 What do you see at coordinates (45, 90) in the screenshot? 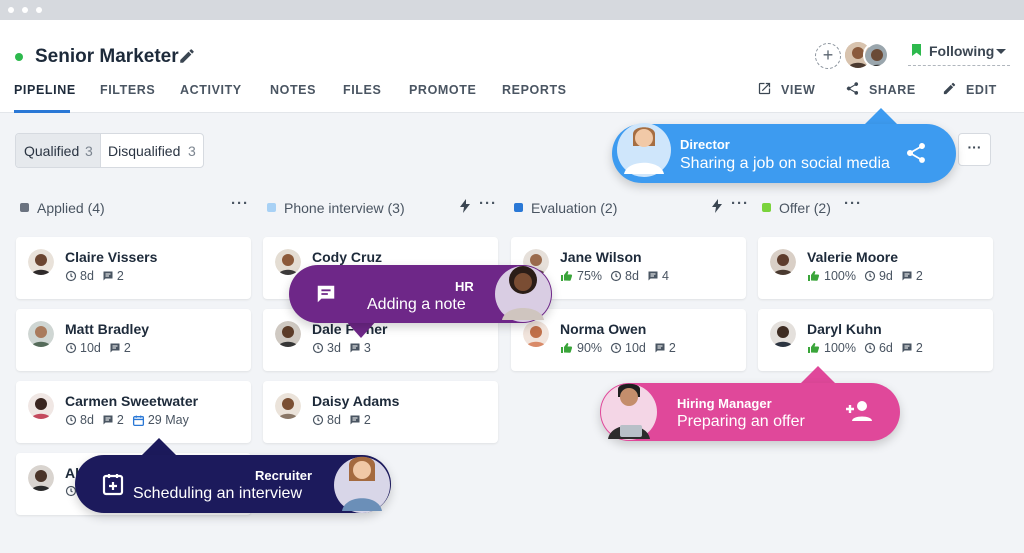
I see `tab-pipeline: PIPELINE` at bounding box center [45, 90].